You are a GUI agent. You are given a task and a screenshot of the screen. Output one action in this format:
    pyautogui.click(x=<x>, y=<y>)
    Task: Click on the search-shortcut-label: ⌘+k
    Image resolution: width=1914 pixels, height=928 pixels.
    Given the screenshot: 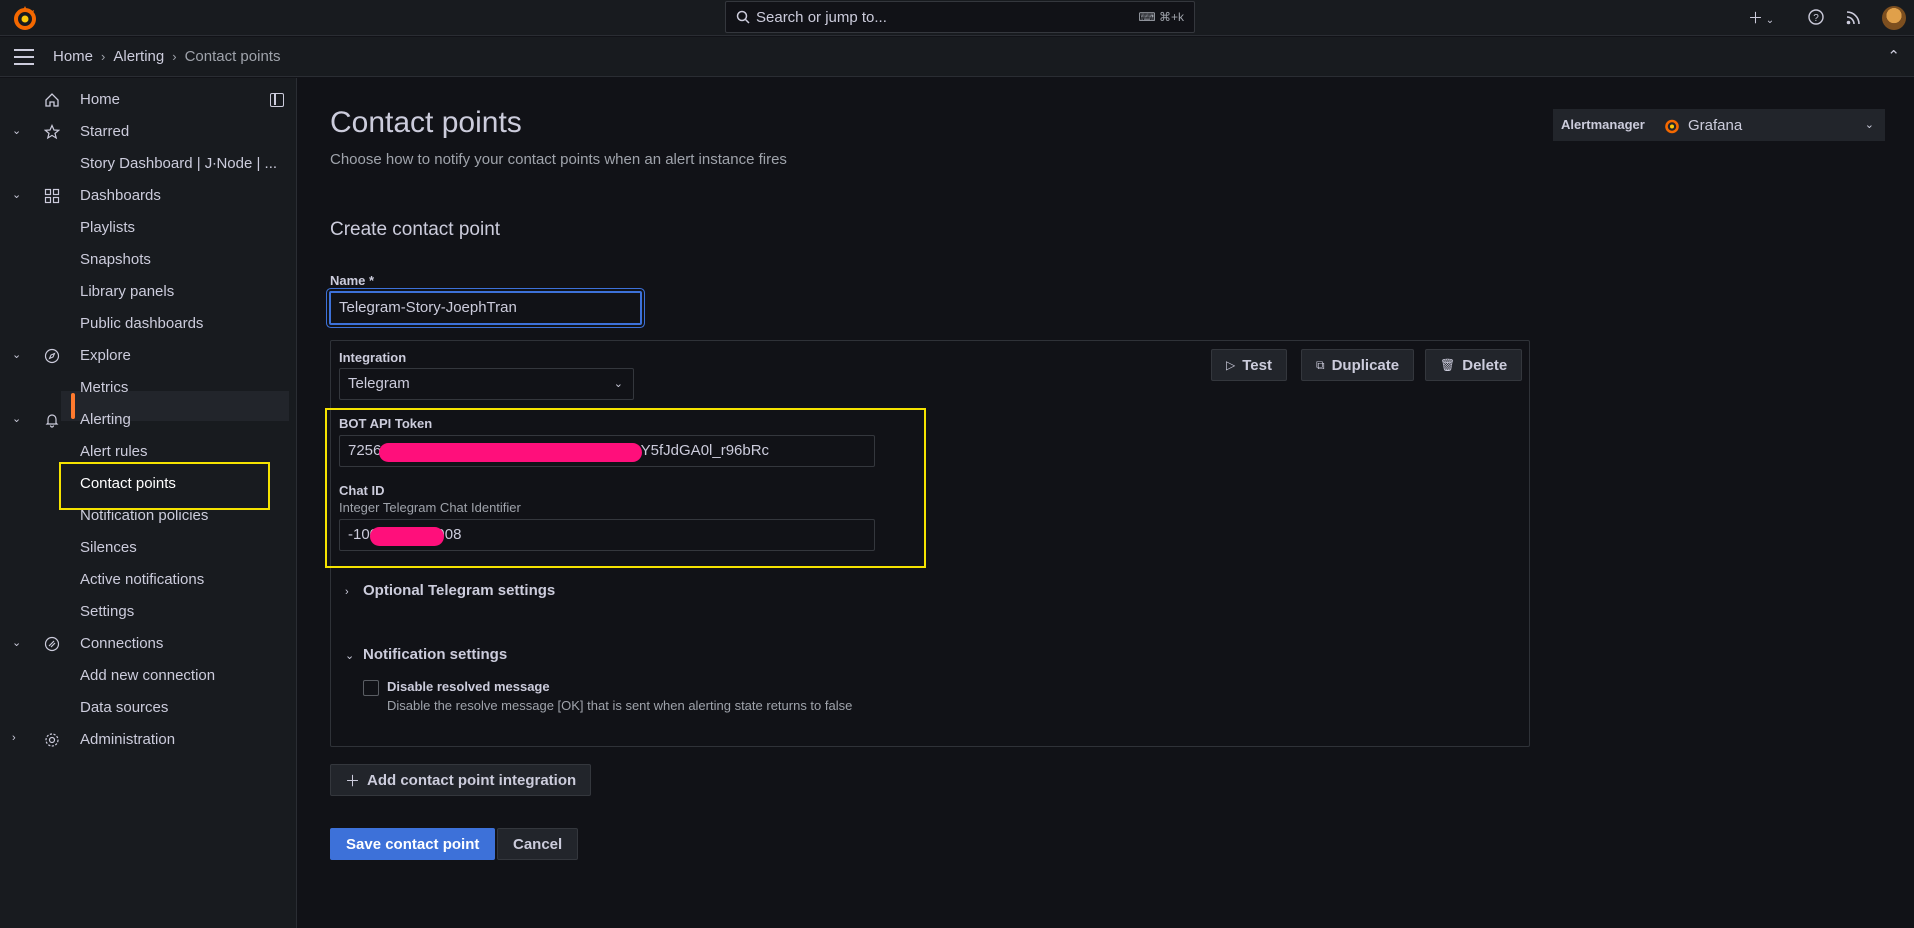 What is the action you would take?
    pyautogui.click(x=1171, y=17)
    